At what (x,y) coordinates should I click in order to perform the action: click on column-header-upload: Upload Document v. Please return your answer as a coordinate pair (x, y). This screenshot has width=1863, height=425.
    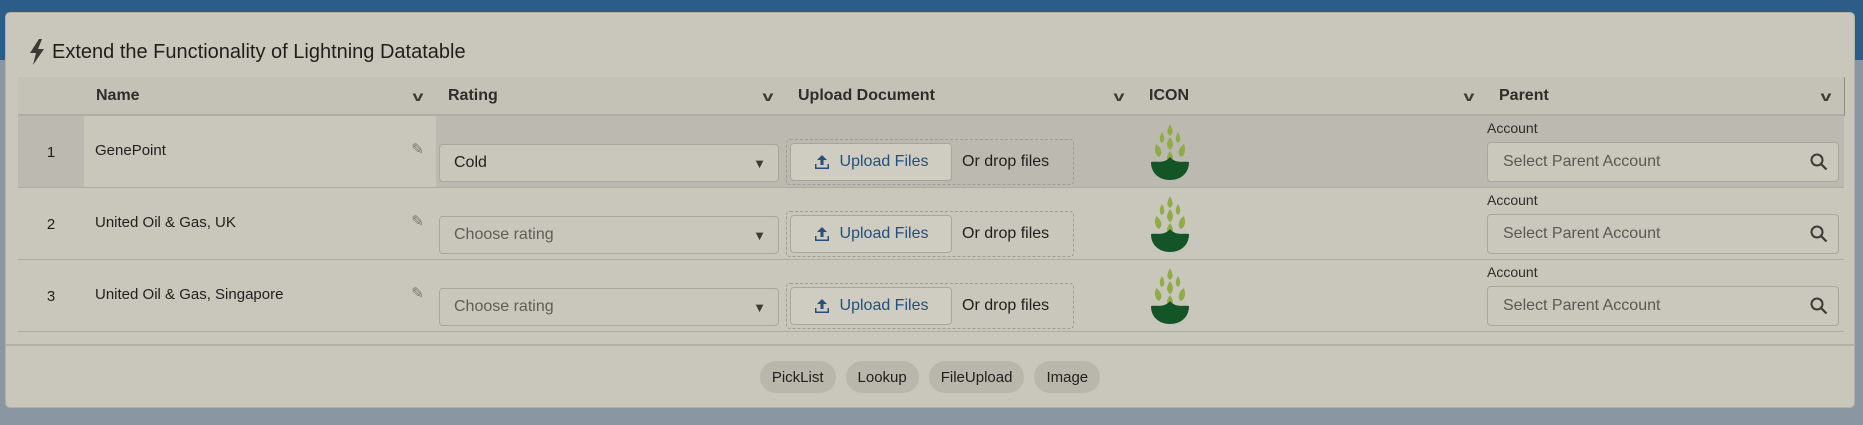
    Looking at the image, I should click on (961, 95).